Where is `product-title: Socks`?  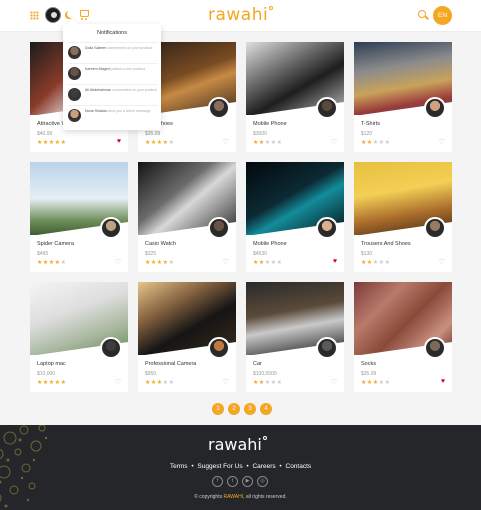
product-title: Socks is located at coordinates (368, 364).